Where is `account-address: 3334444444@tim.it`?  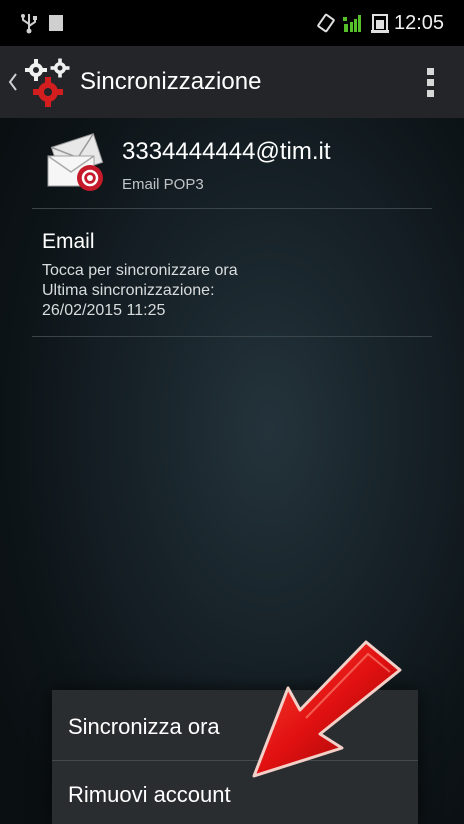 account-address: 3334444444@tim.it is located at coordinates (226, 151).